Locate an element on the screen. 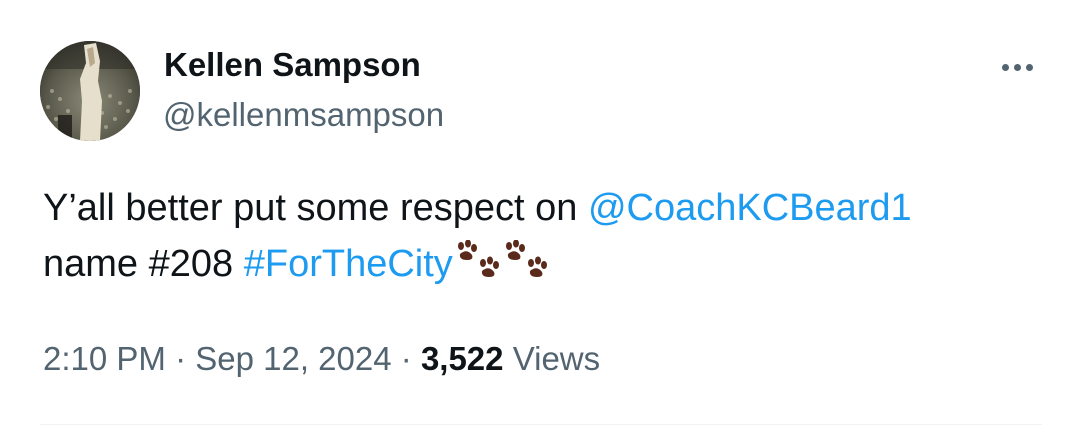 The image size is (1080, 438). mention-link: @CoachKCBeard1 is located at coordinates (750, 208).